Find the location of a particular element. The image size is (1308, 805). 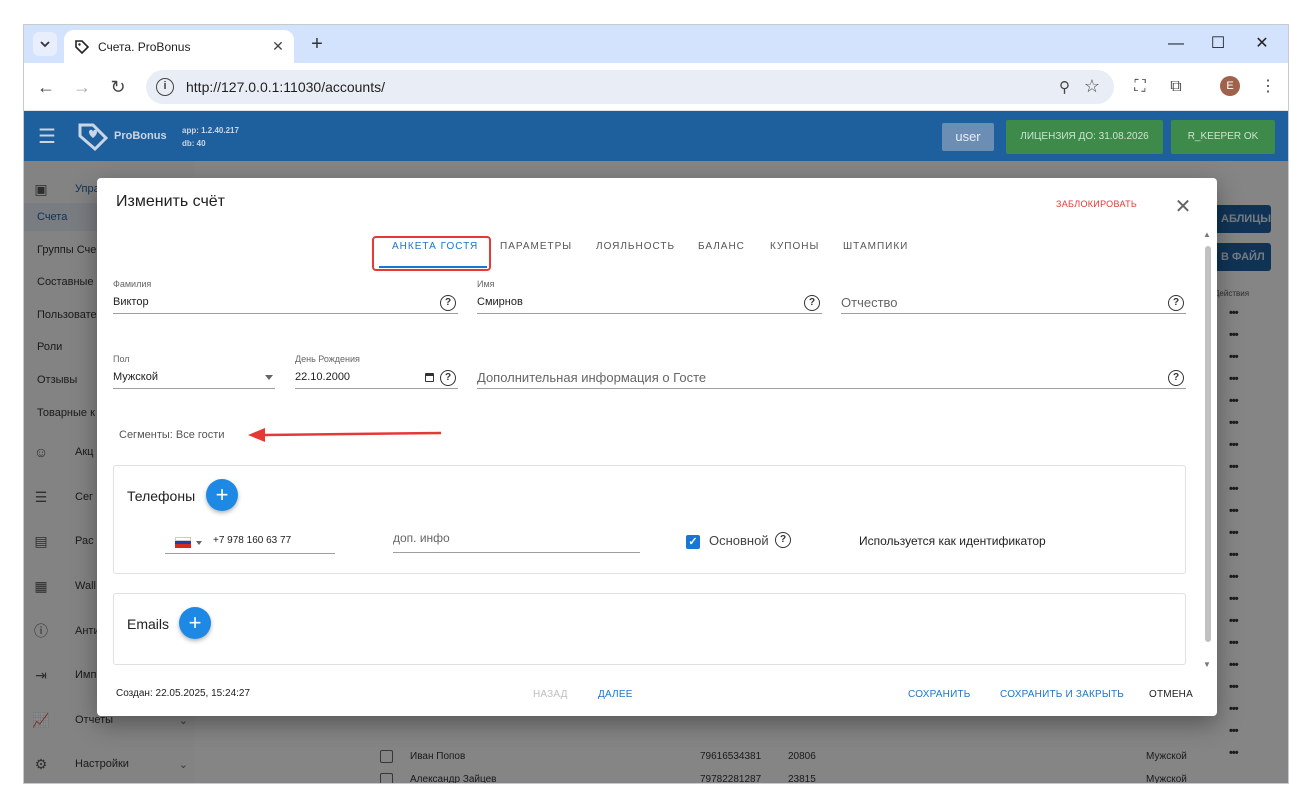

tab-stamps: ШТАМПИКИ is located at coordinates (875, 246).